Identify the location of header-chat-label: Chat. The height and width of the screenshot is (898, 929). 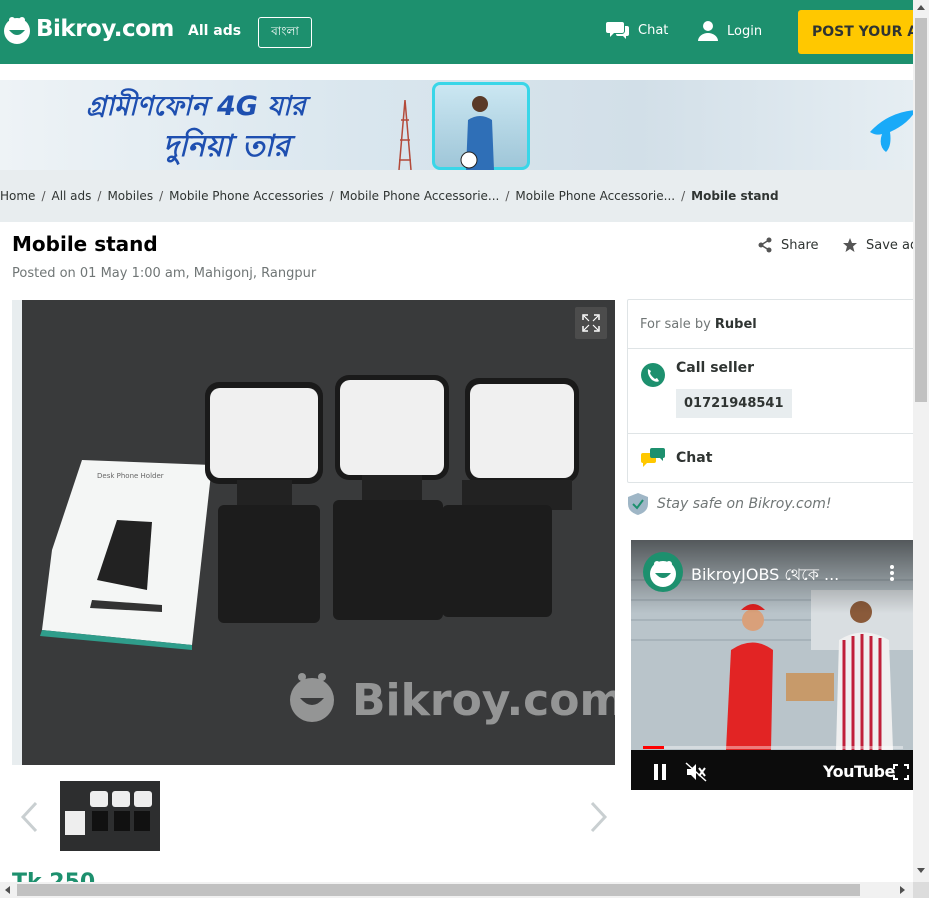
(653, 30).